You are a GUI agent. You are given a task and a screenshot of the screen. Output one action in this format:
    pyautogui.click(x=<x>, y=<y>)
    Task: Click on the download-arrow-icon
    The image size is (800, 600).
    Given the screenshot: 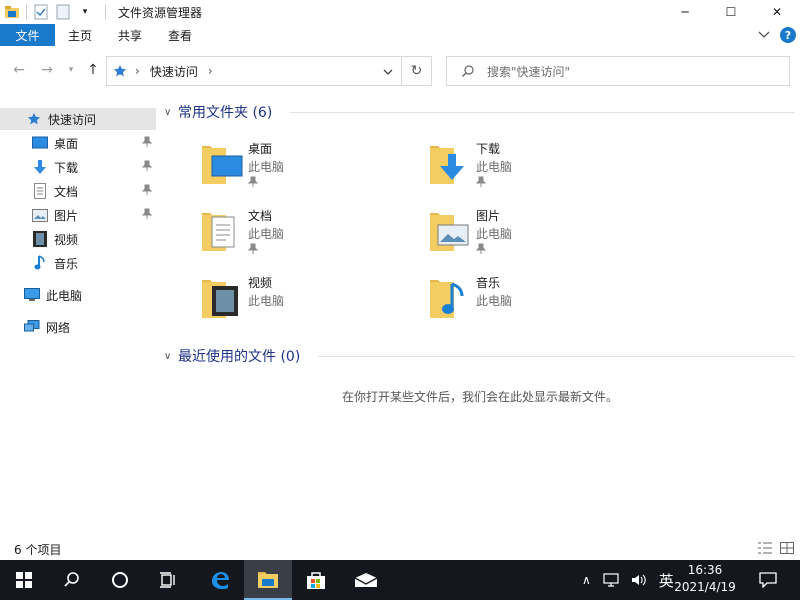 What is the action you would take?
    pyautogui.click(x=40, y=167)
    